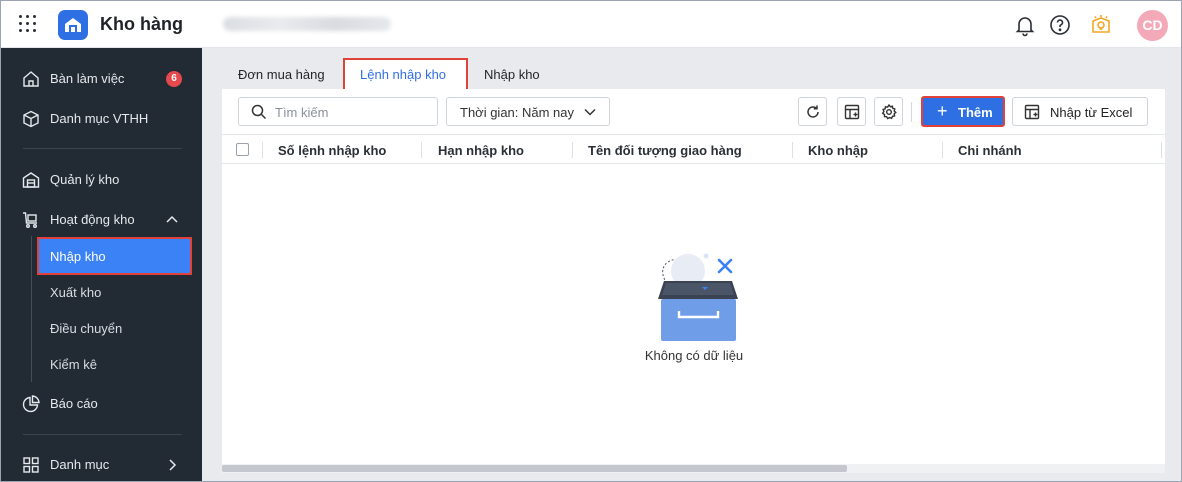  I want to click on sidebar-item-label: Bàn làm việc, so click(87, 78).